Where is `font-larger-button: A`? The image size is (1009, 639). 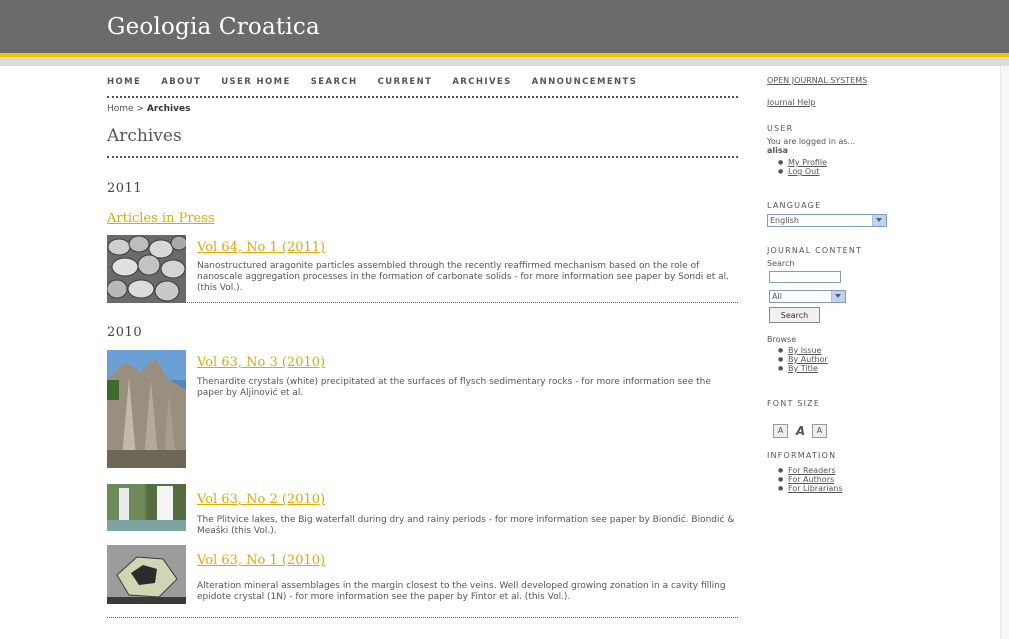
font-larger-button: A is located at coordinates (819, 431).